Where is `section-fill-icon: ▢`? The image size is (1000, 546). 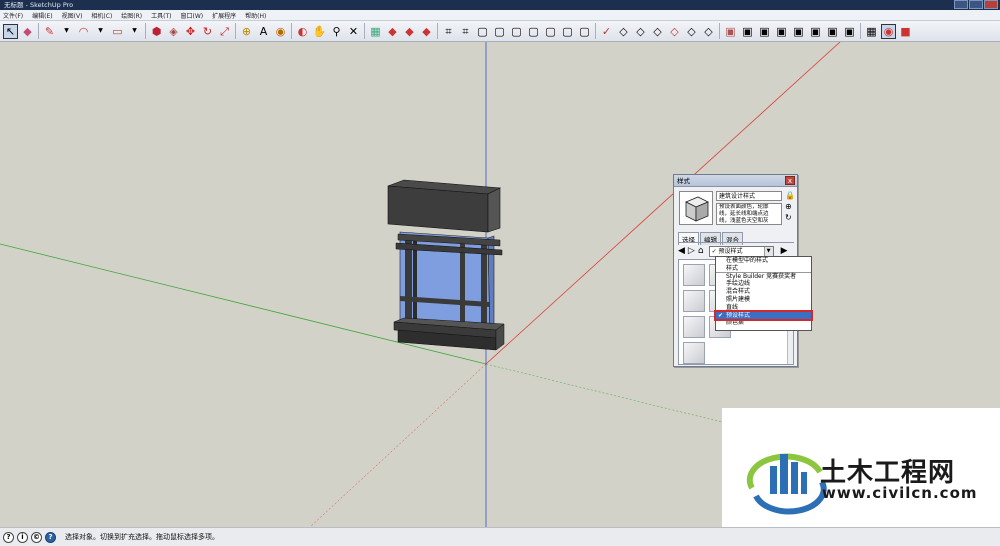
section-fill-icon: ▢ is located at coordinates (482, 31).